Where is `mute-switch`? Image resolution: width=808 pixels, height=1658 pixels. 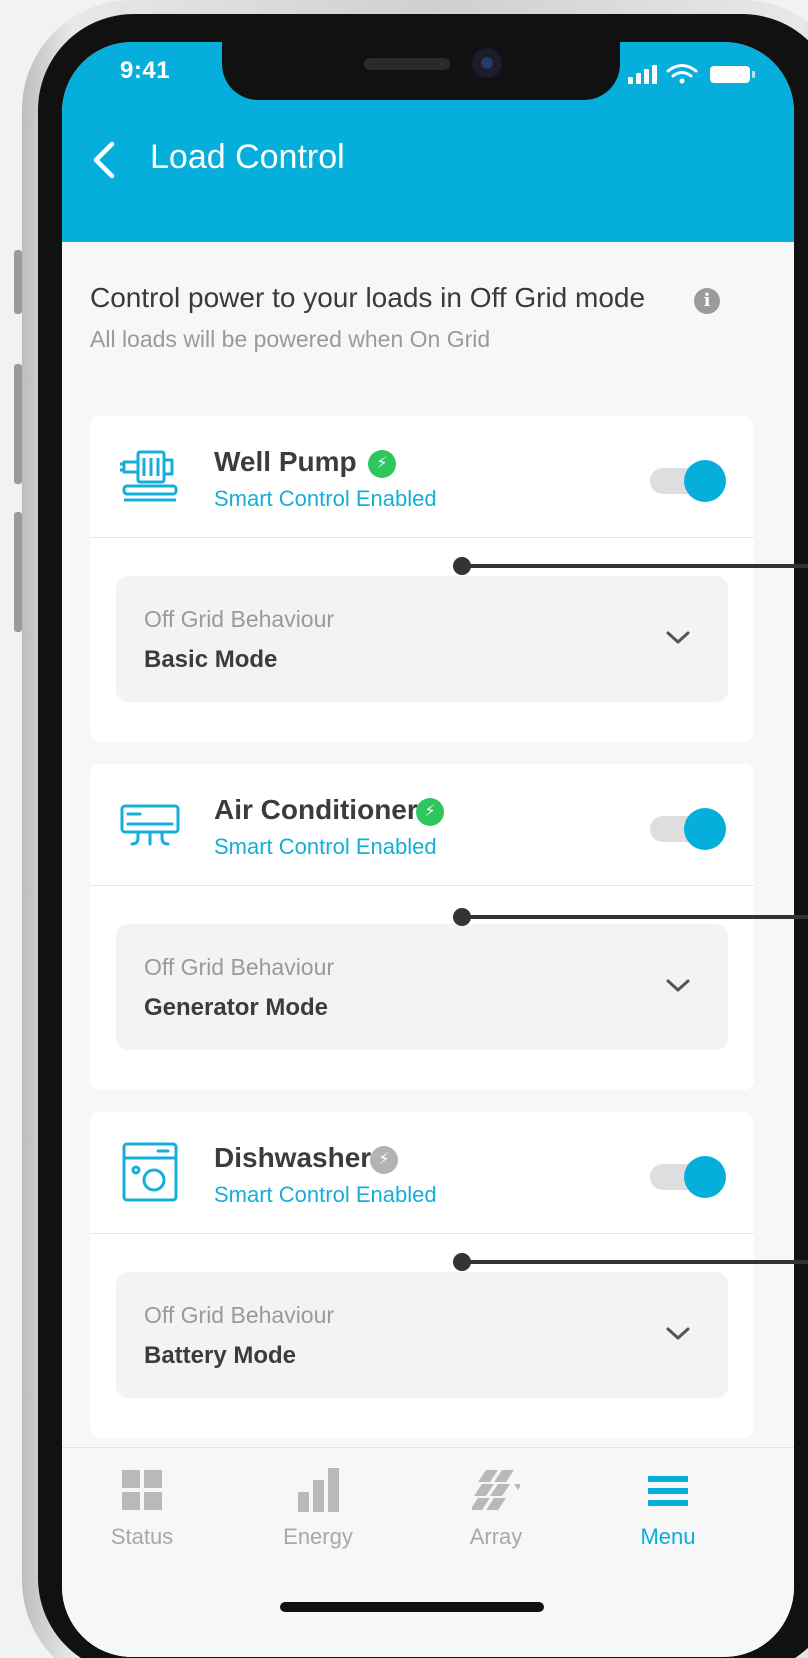 mute-switch is located at coordinates (18, 282).